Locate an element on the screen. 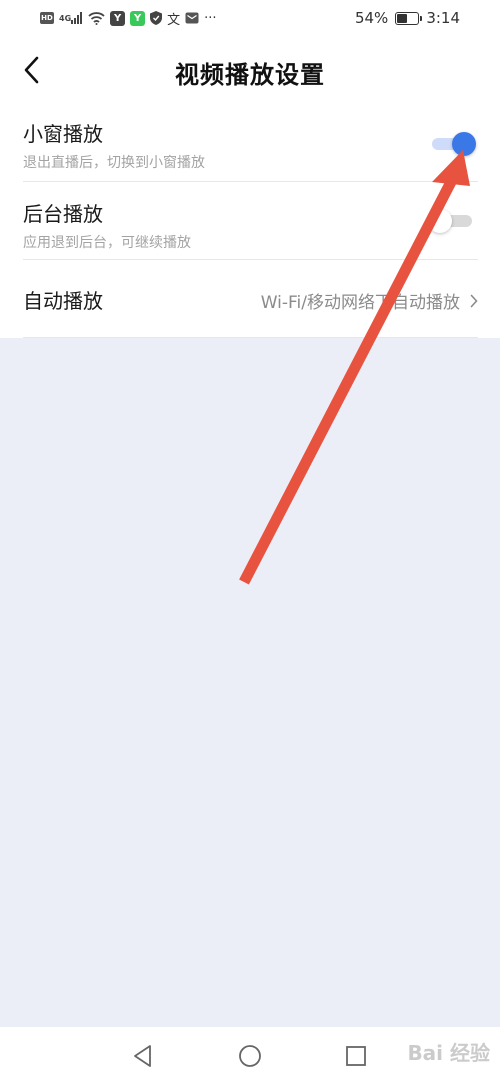  nav-back-button is located at coordinates (143, 1056).